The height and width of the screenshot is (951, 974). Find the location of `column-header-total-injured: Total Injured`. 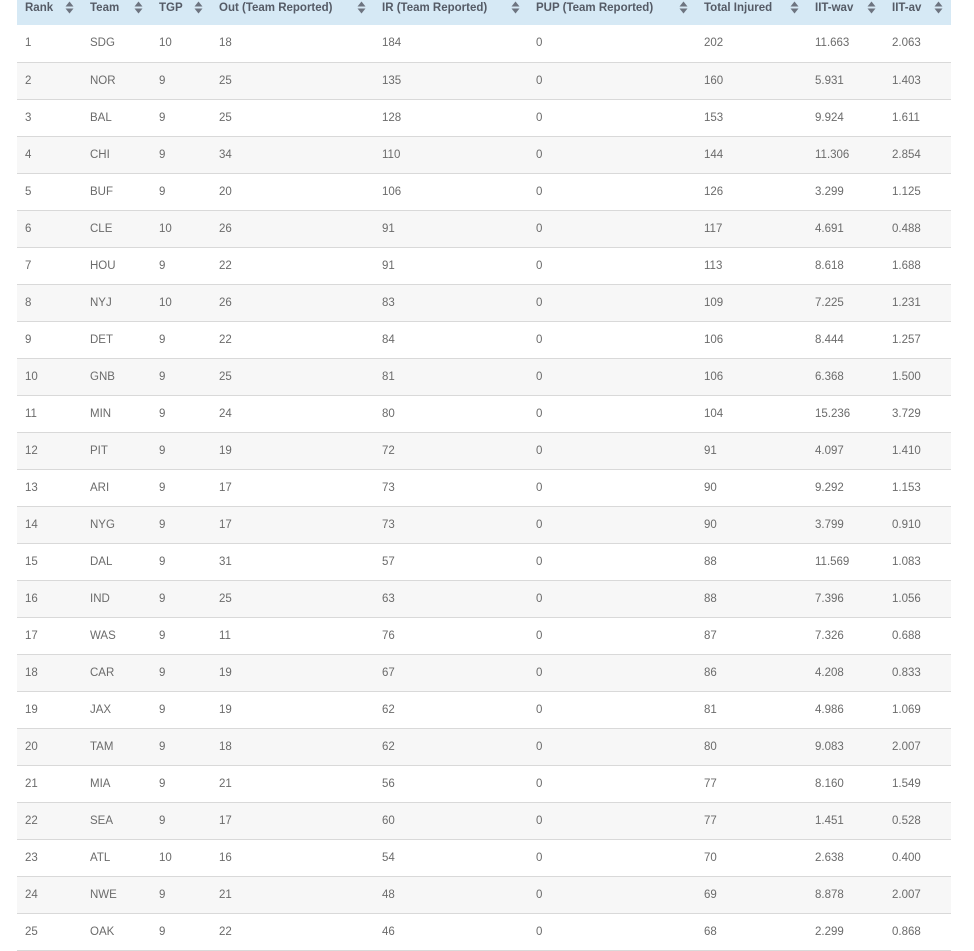

column-header-total-injured: Total Injured is located at coordinates (751, 12).